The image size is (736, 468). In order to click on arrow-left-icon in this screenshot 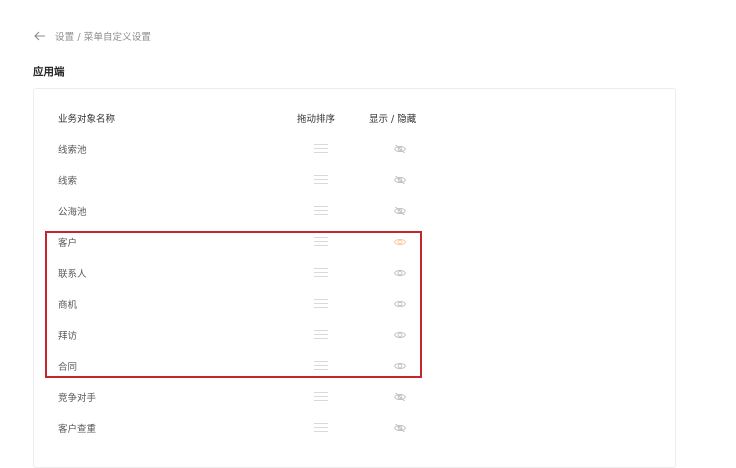, I will do `click(40, 36)`.